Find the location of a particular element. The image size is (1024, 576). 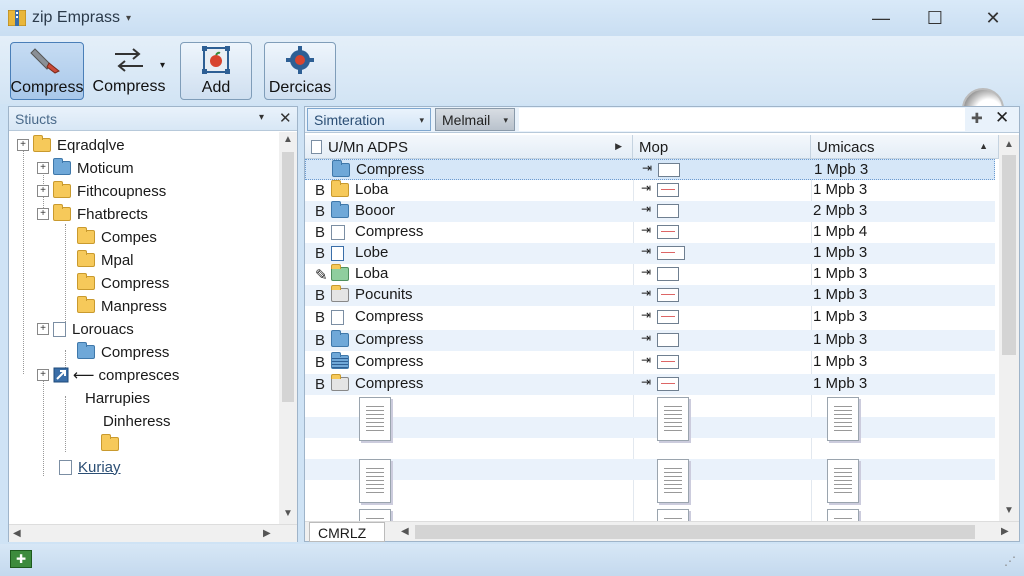

tree-item: + Fhatbrects is located at coordinates (92, 214).